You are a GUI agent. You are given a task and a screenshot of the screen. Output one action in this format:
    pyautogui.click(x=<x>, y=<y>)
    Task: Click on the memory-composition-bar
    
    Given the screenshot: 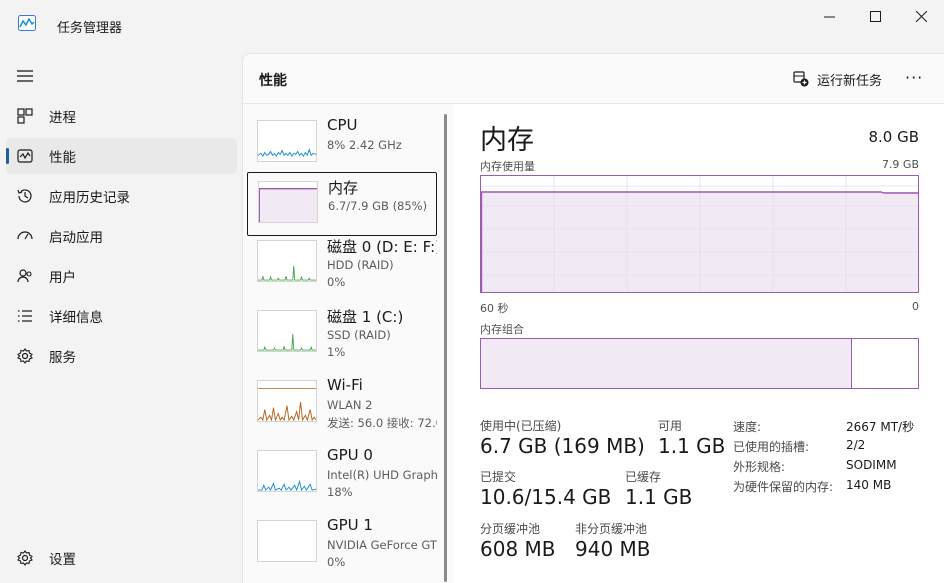 What is the action you would take?
    pyautogui.click(x=699, y=363)
    